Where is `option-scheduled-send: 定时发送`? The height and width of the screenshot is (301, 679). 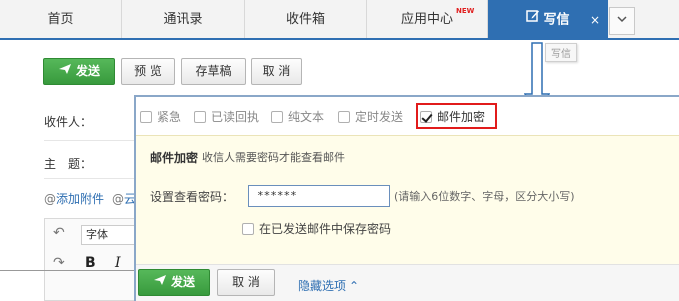 option-scheduled-send: 定时发送 is located at coordinates (370, 116).